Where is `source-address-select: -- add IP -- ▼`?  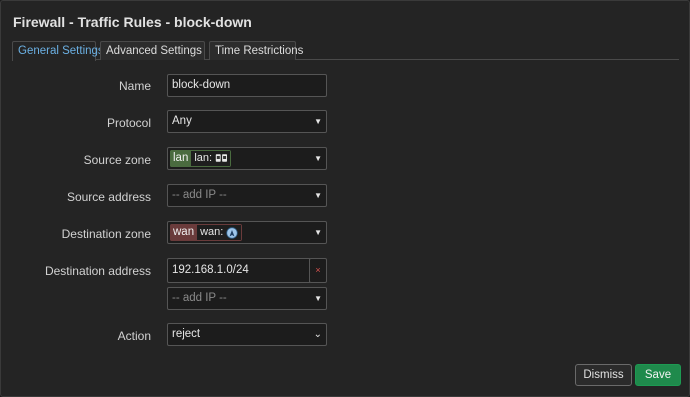 source-address-select: -- add IP -- ▼ is located at coordinates (247, 195).